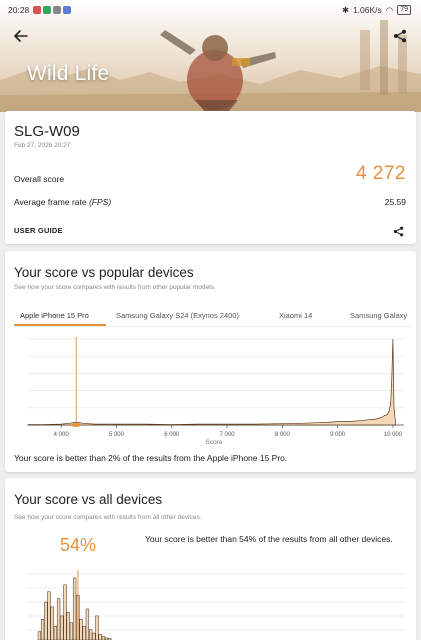 Image resolution: width=421 pixels, height=640 pixels. I want to click on x-tick-label: 5 000, so click(117, 435).